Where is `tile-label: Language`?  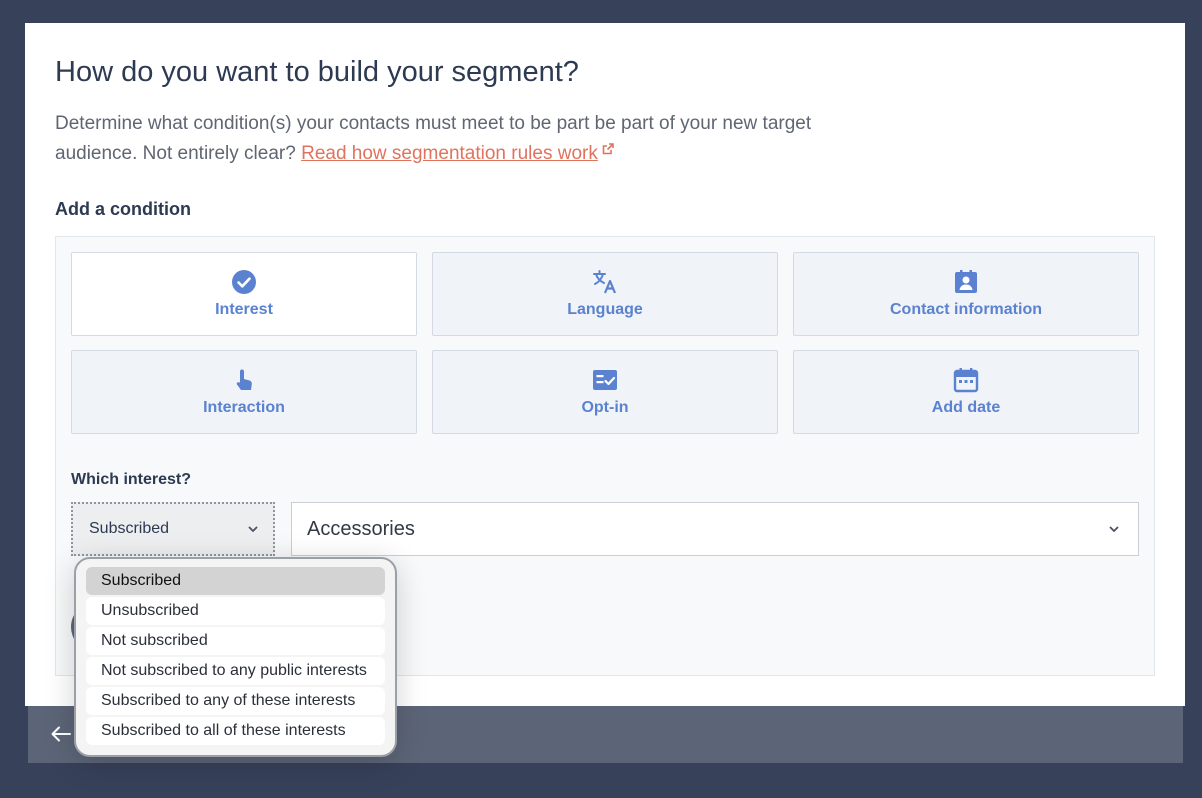 tile-label: Language is located at coordinates (605, 309).